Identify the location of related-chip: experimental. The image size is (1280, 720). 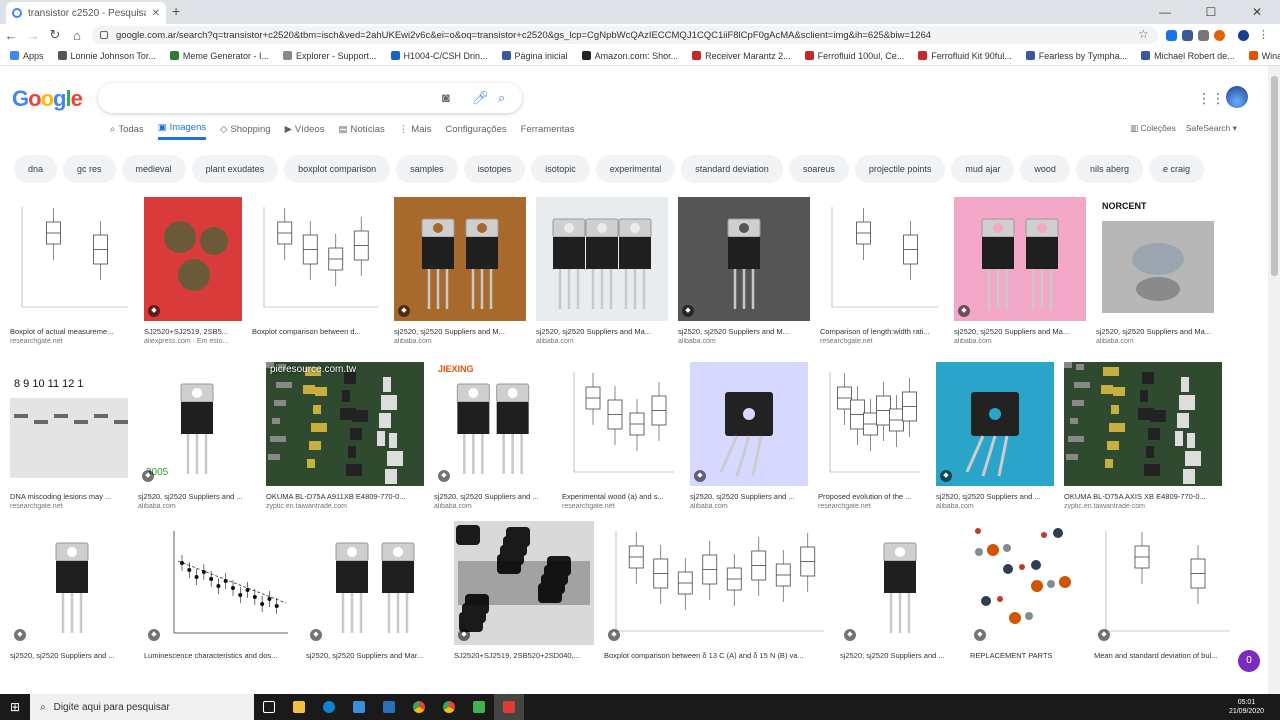
(635, 169).